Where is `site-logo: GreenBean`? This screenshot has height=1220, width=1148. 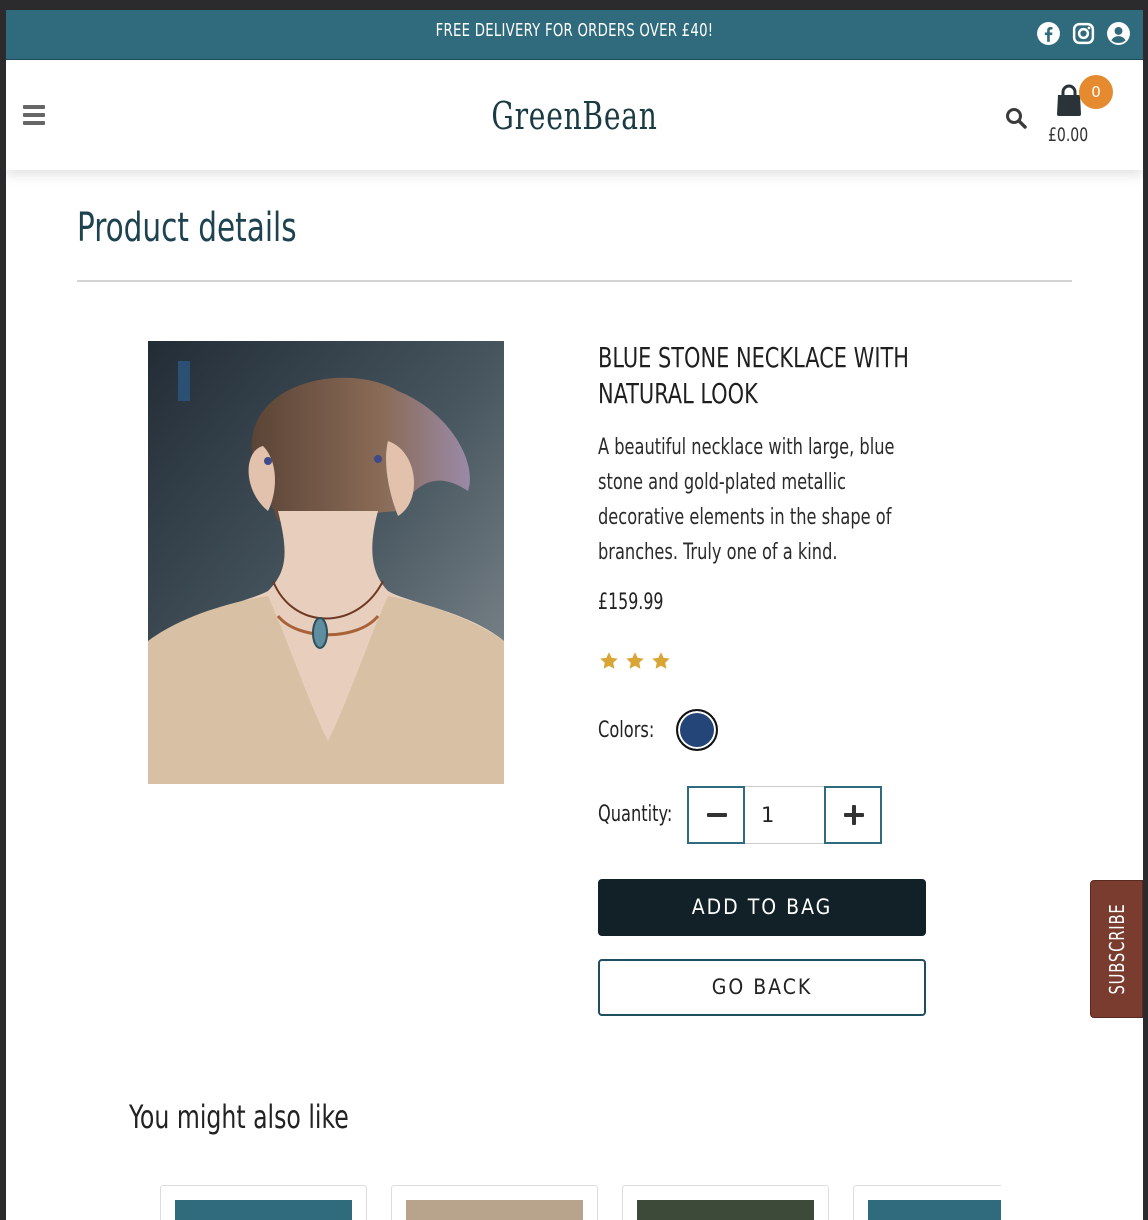
site-logo: GreenBean is located at coordinates (574, 116).